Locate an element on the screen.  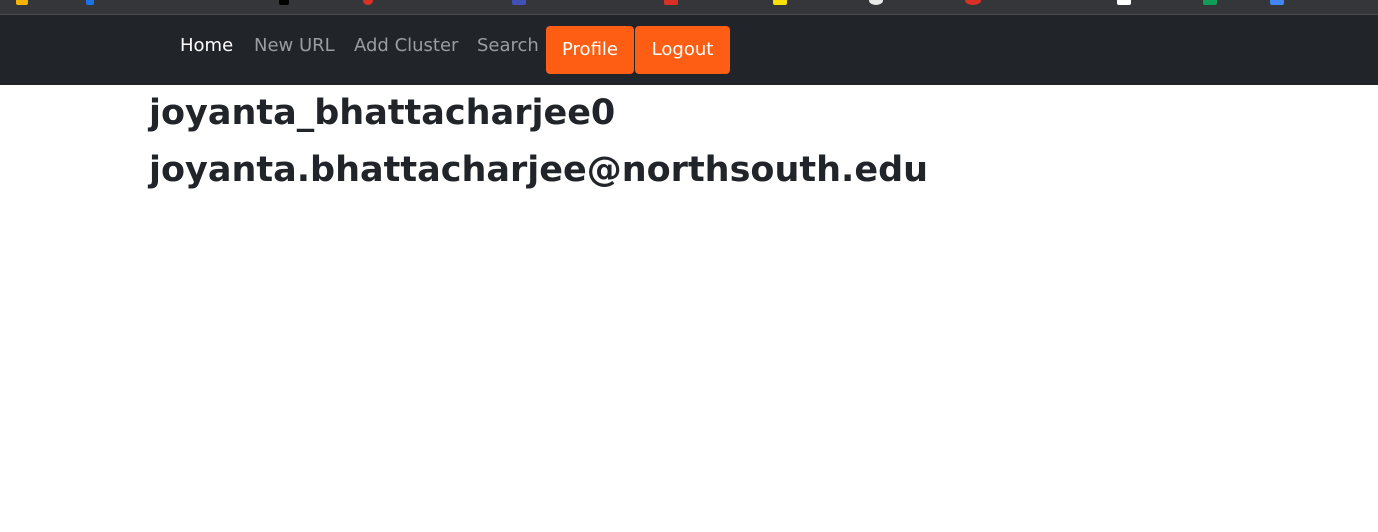
nav-home-link: Home is located at coordinates (206, 46).